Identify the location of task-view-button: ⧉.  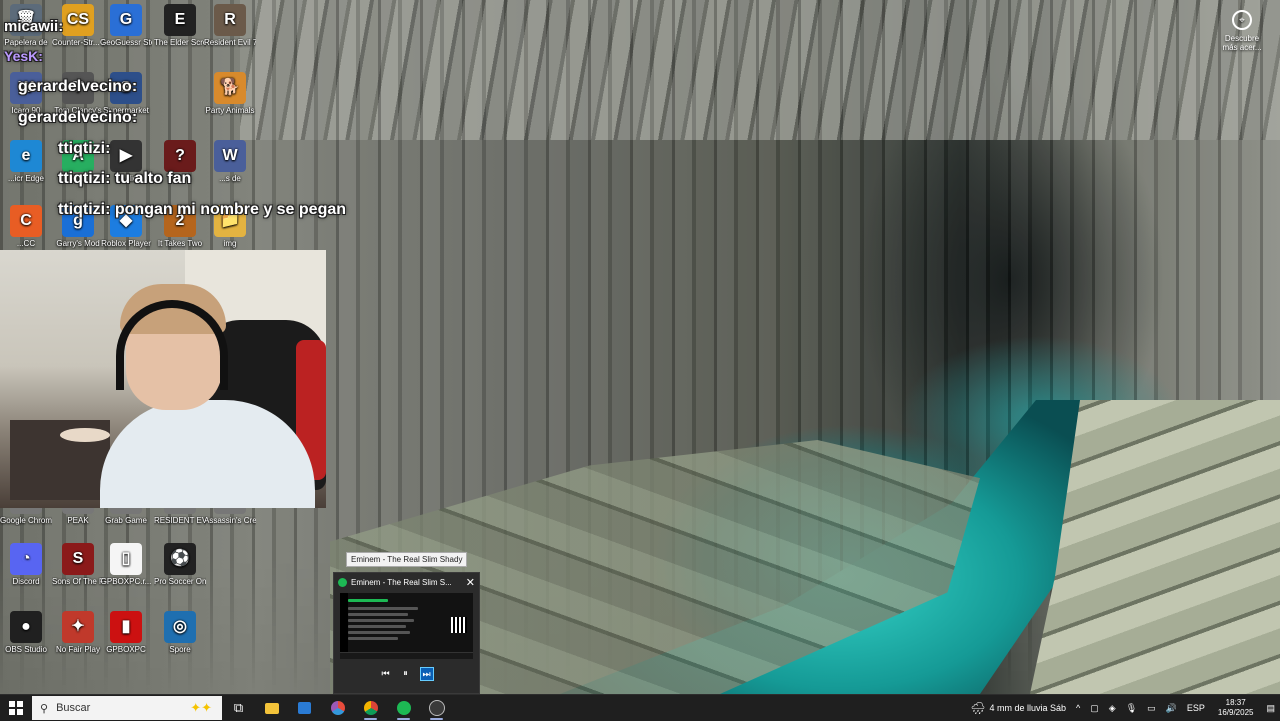
(238, 708).